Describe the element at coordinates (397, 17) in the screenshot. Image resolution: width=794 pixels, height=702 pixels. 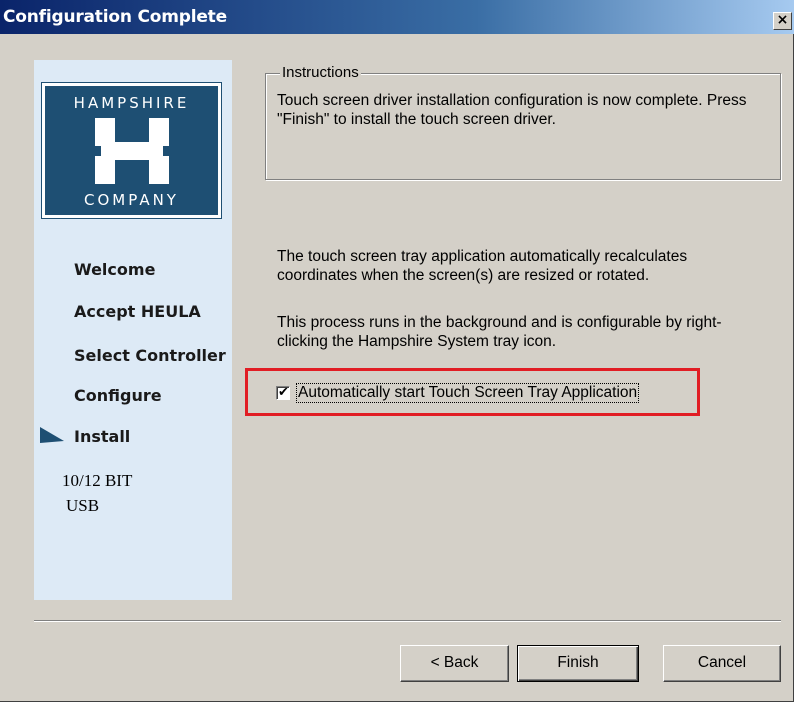
I see `title-bar: Configuration Complete ×` at that location.